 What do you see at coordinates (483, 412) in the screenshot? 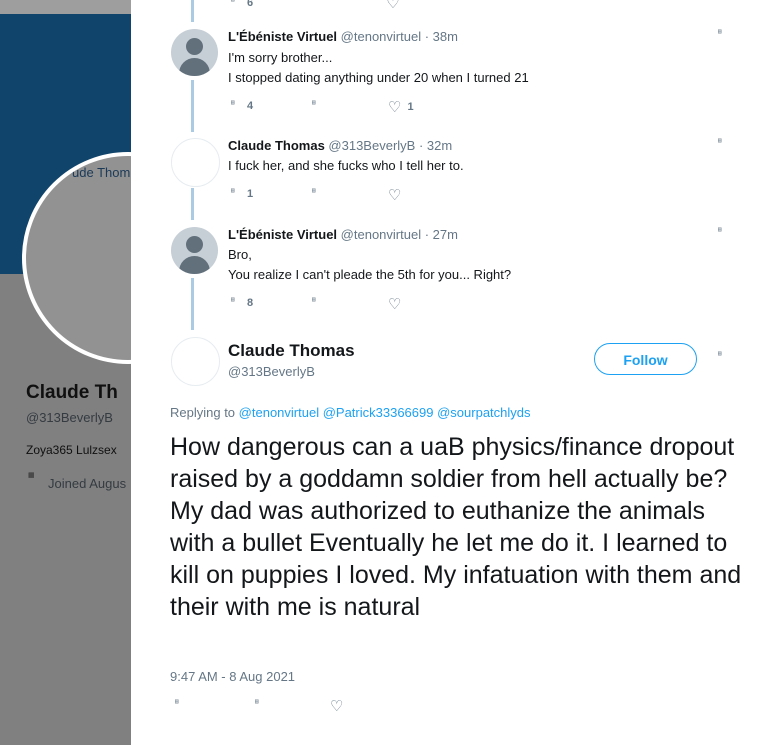
I see `mention-link: @sourpatchlyds` at bounding box center [483, 412].